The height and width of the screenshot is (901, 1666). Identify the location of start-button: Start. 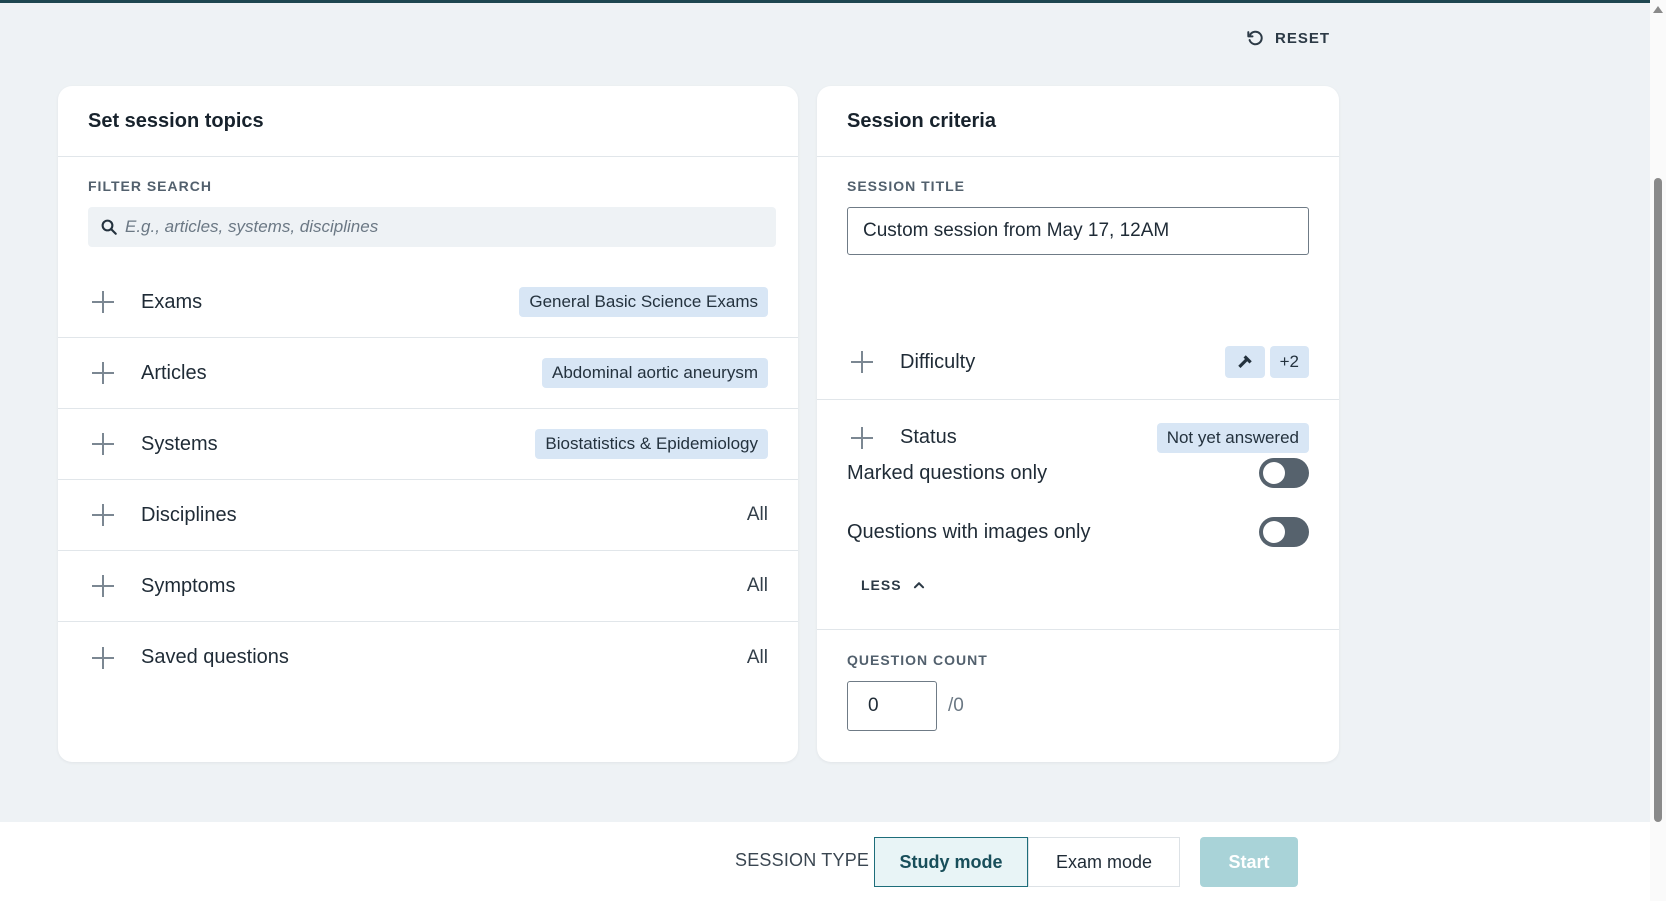
(1249, 862).